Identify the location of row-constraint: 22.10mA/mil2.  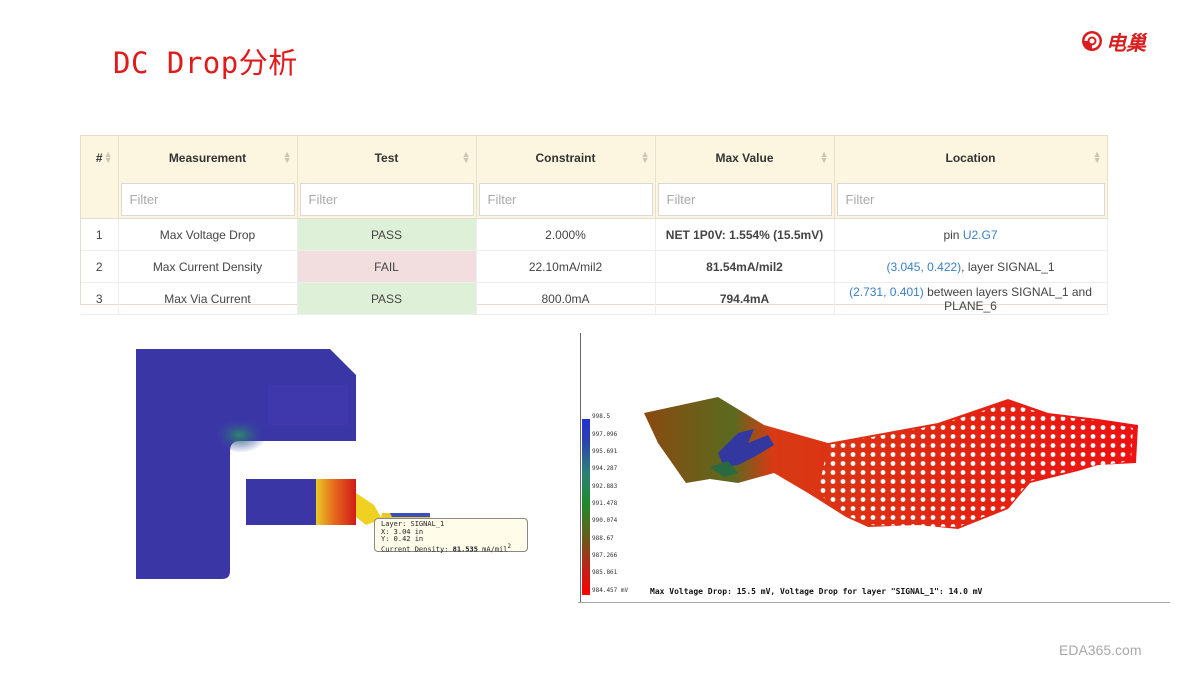
(566, 266).